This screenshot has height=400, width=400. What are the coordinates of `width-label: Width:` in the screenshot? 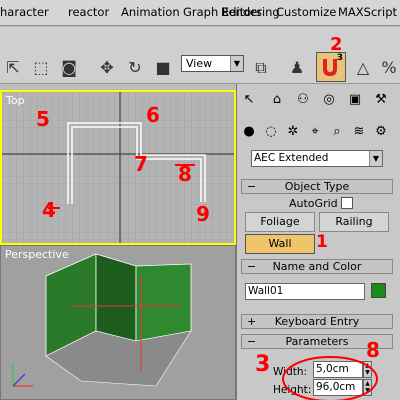 It's located at (290, 372).